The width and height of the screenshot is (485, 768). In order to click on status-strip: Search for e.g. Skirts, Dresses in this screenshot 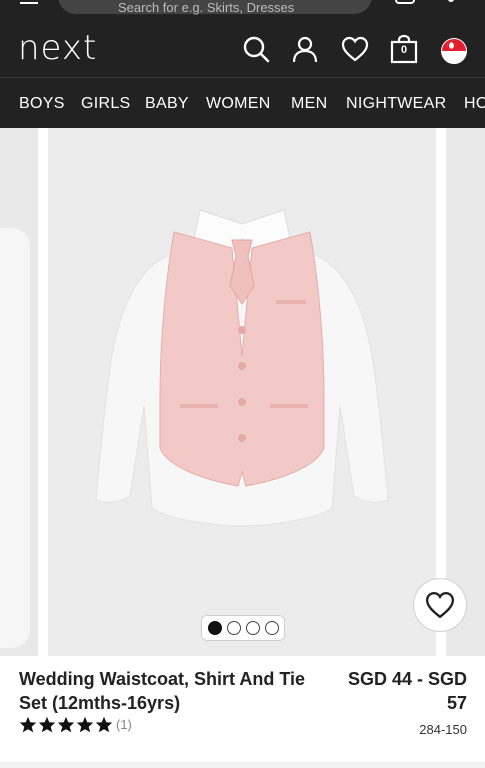, I will do `click(242, 9)`.